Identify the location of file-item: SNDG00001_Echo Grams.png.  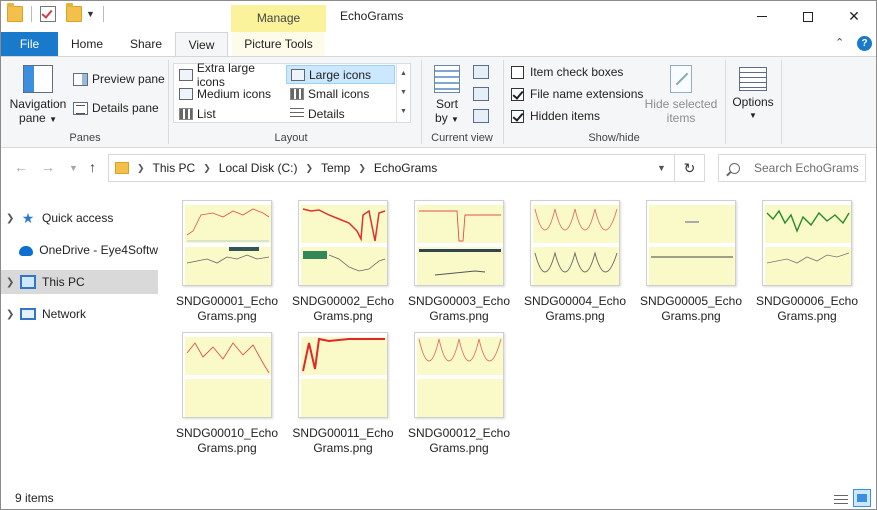
(227, 262).